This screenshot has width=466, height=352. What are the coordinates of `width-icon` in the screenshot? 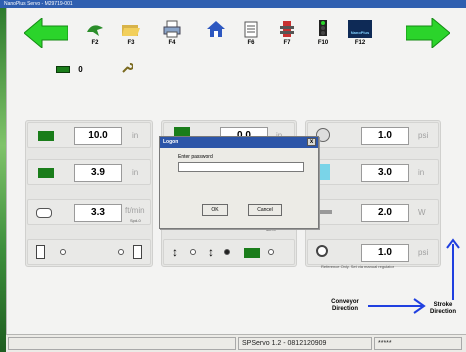 It's located at (46, 173).